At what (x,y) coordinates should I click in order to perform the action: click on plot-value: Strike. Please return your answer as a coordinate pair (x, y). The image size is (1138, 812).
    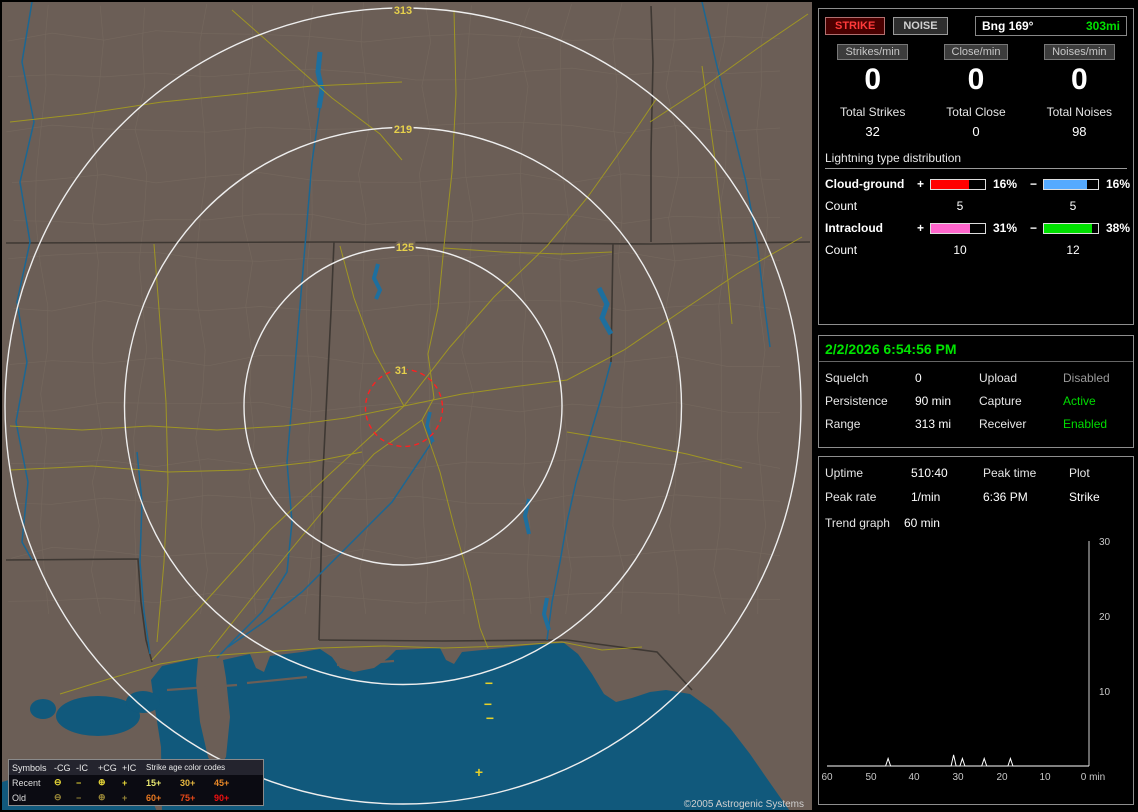
    Looking at the image, I should click on (1084, 497).